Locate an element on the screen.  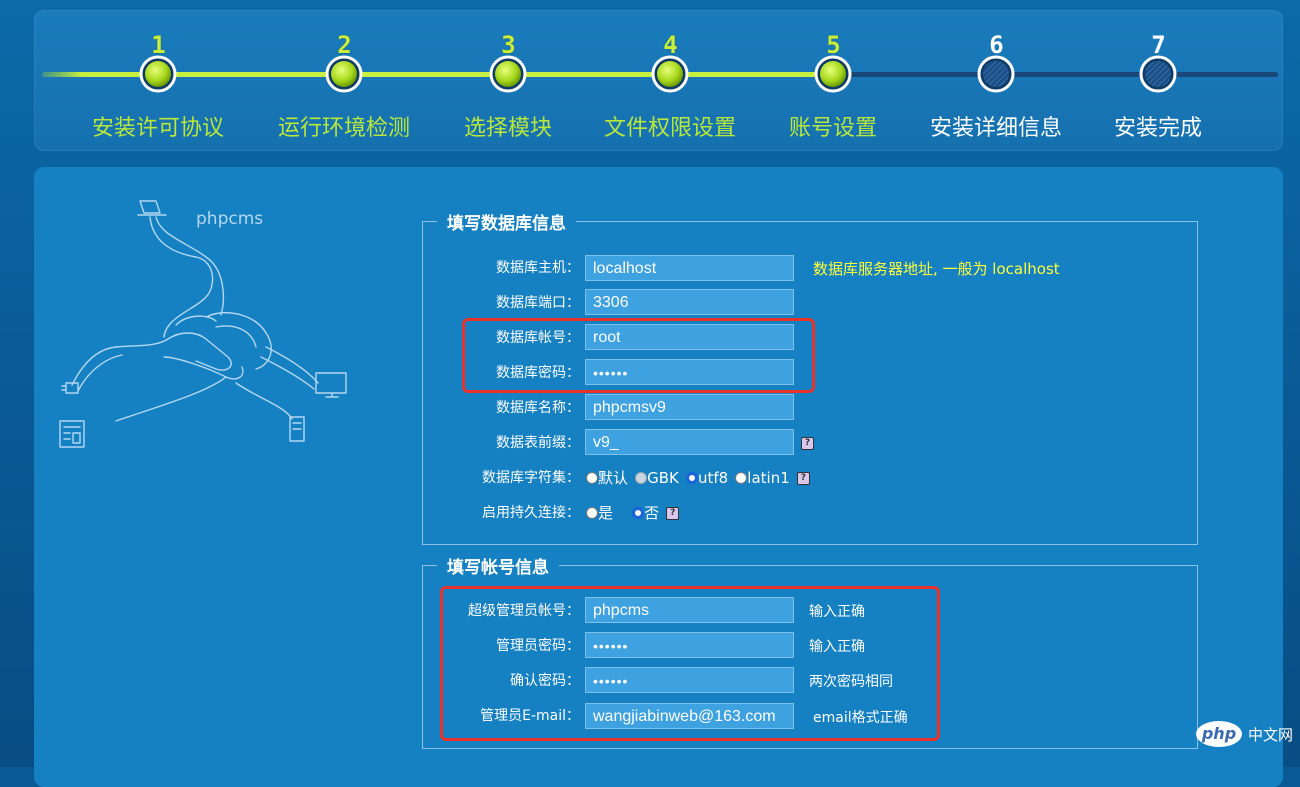
db-host-hint: 数据库服务器地址, 一般为 localhost is located at coordinates (936, 269).